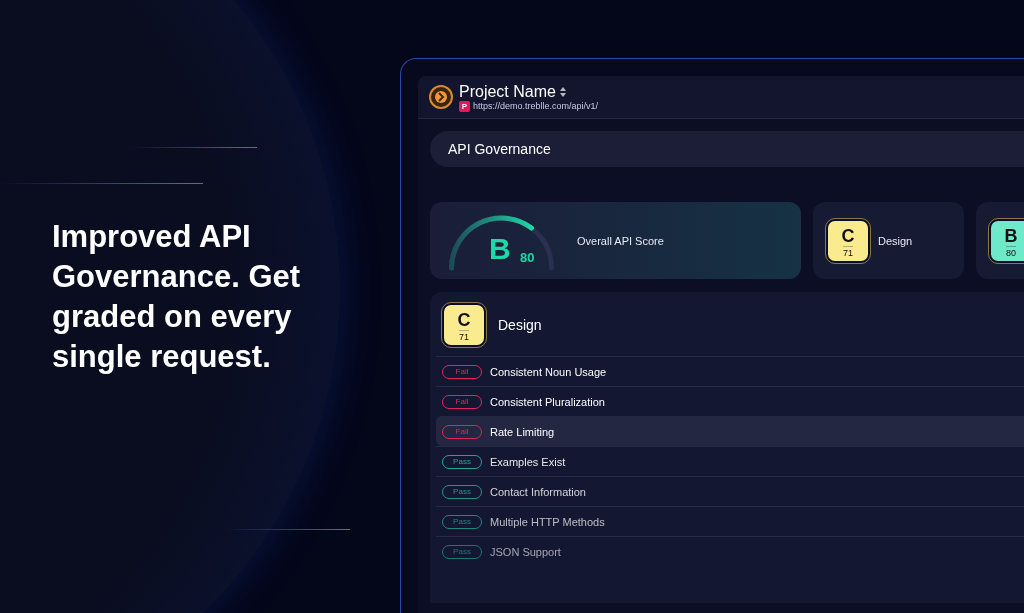  I want to click on overall-score-card: B 80 Overall API Score, so click(615, 240).